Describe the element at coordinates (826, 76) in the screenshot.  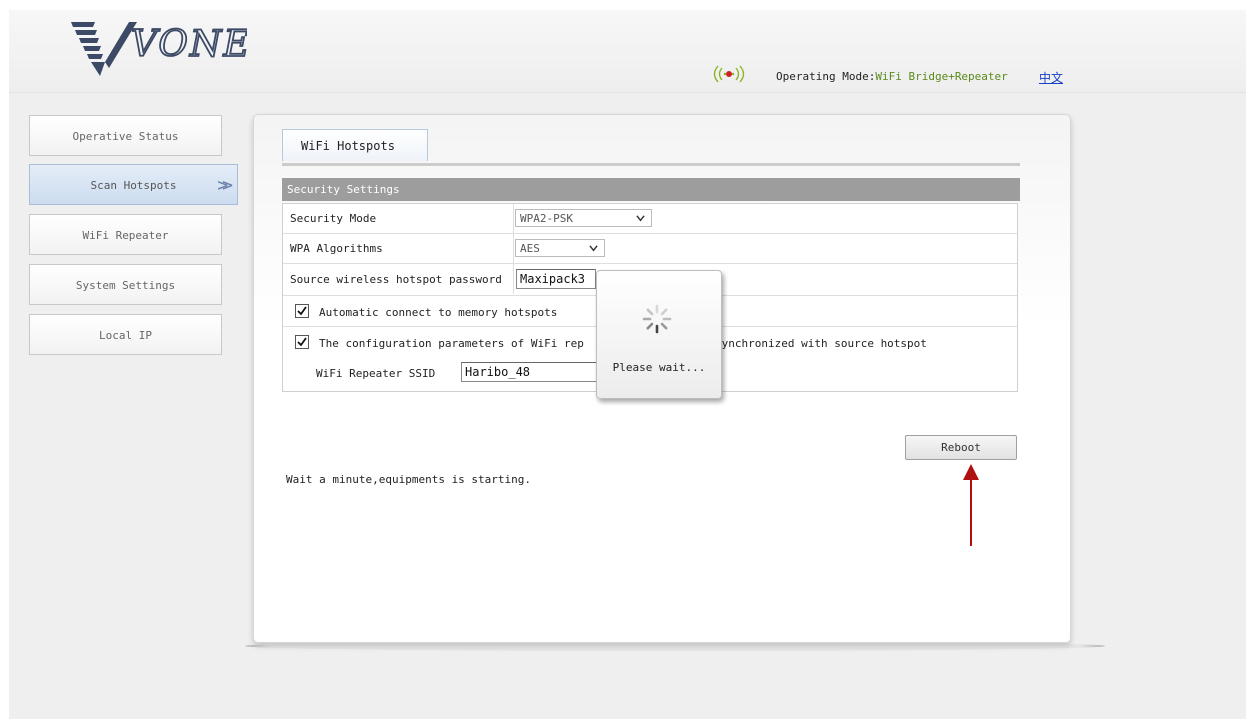
I see `operating-mode-label: Operating Mode:` at that location.